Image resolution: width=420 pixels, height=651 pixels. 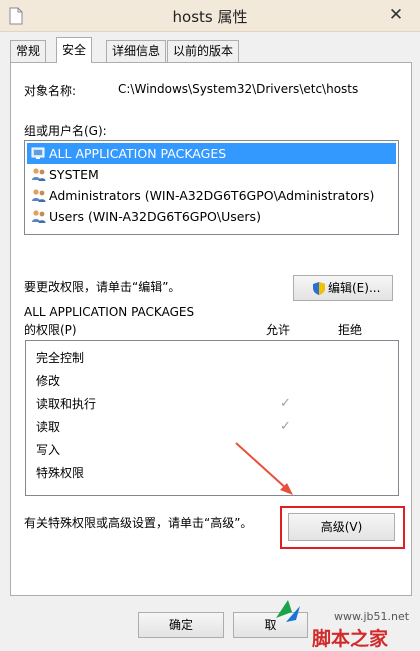 What do you see at coordinates (138, 523) in the screenshot?
I see `advanced-hint: 有关特殊权限或高级设置，请单击“高级”。` at bounding box center [138, 523].